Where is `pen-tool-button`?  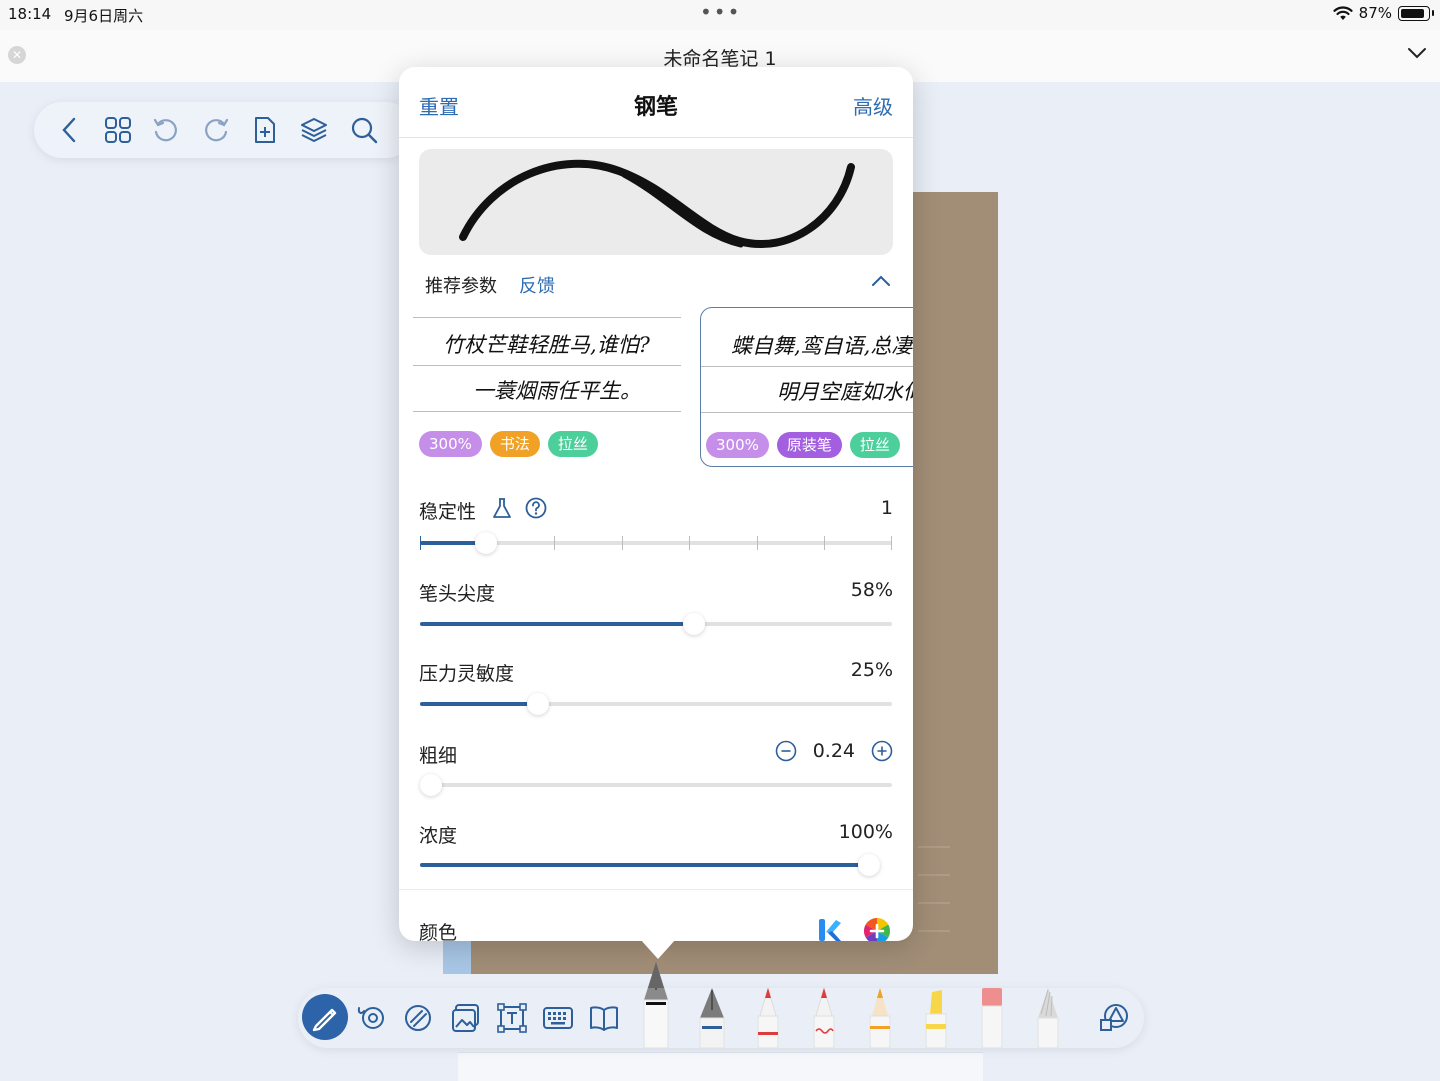 pen-tool-button is located at coordinates (325, 1017).